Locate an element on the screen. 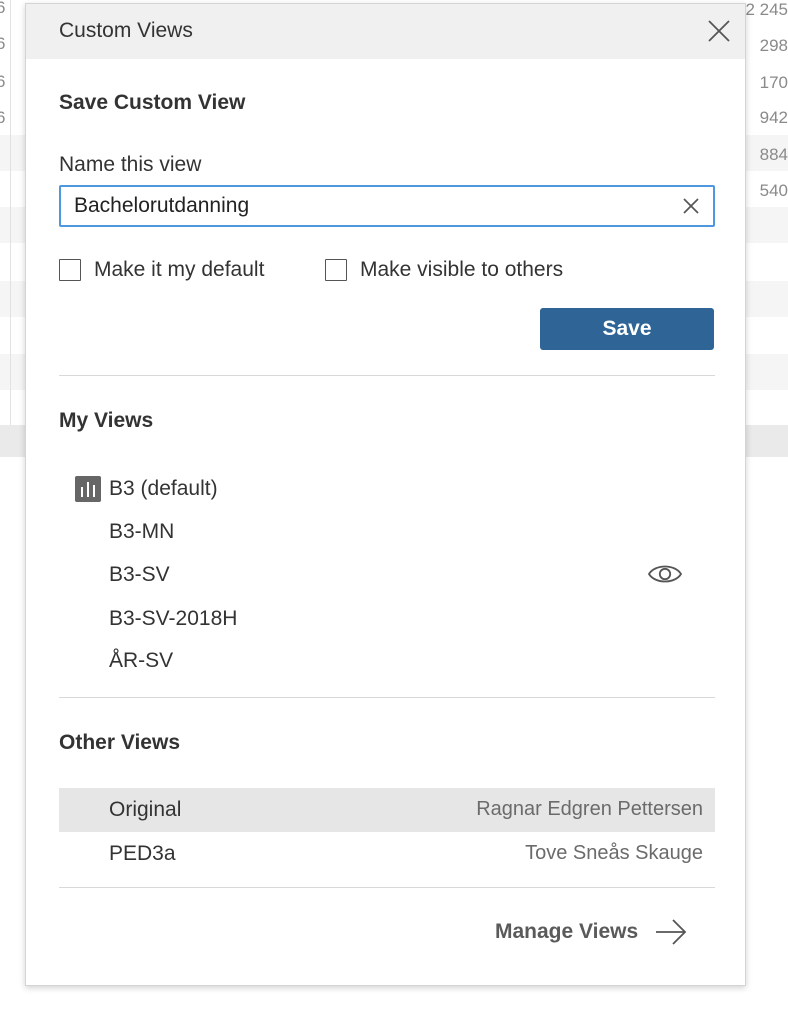 This screenshot has height=1012, width=788. my-view-name: B3-SV-2018H is located at coordinates (173, 618).